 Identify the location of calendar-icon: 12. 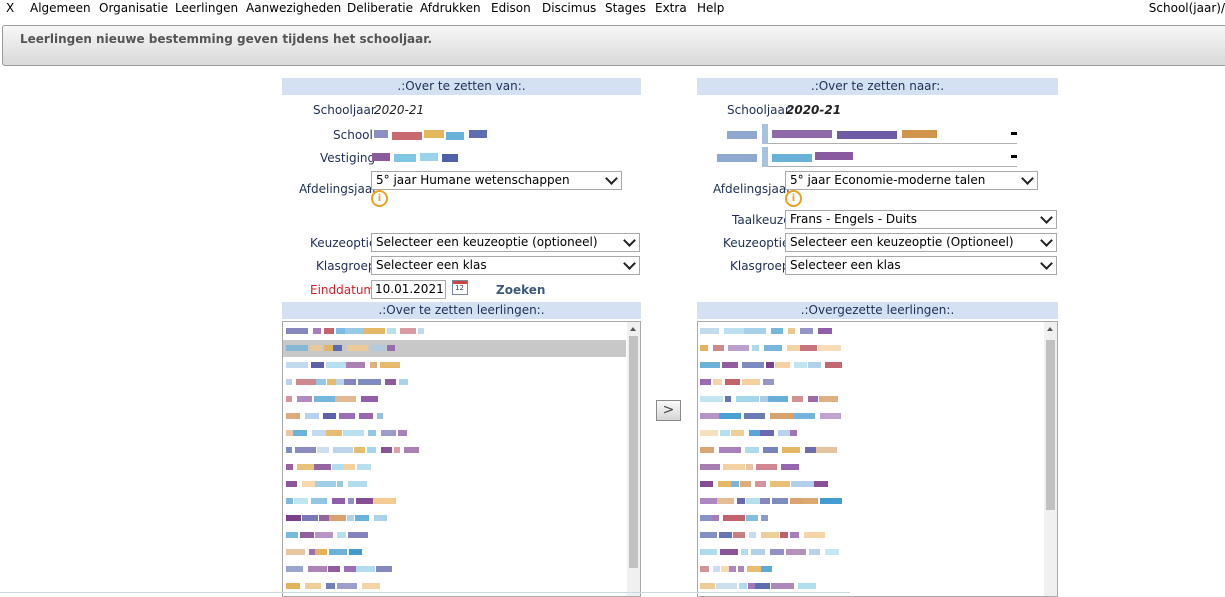
(460, 287).